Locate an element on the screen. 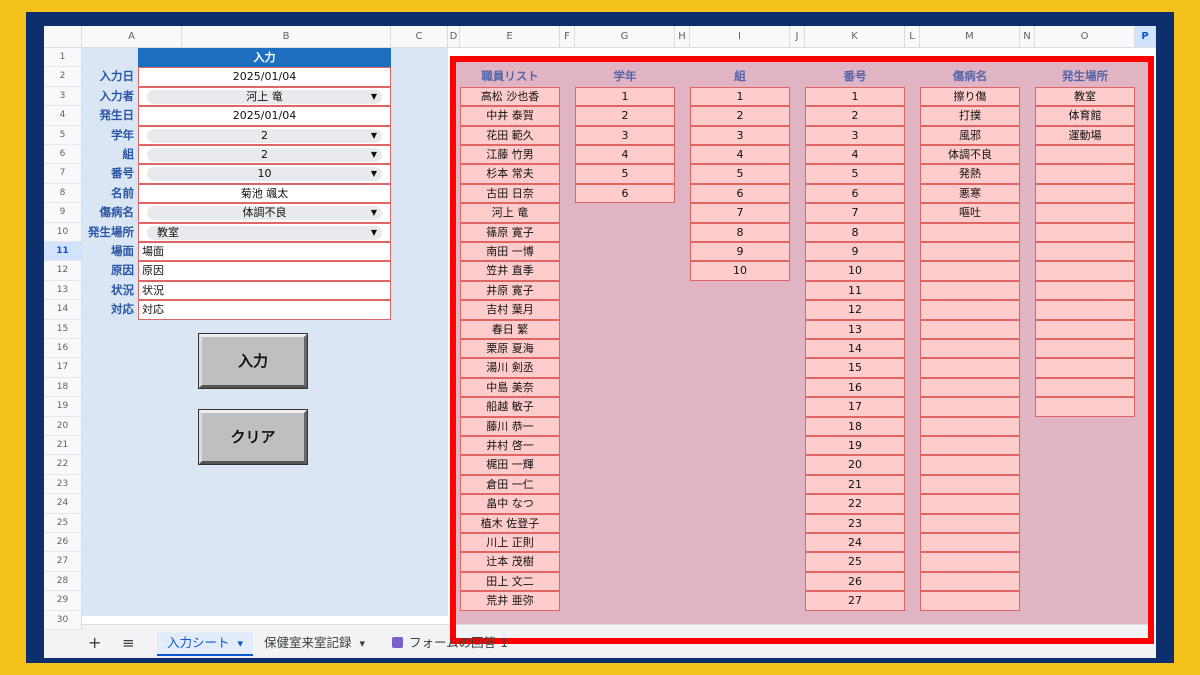 This screenshot has width=1200, height=675. row-header-13: 13 is located at coordinates (63, 290).